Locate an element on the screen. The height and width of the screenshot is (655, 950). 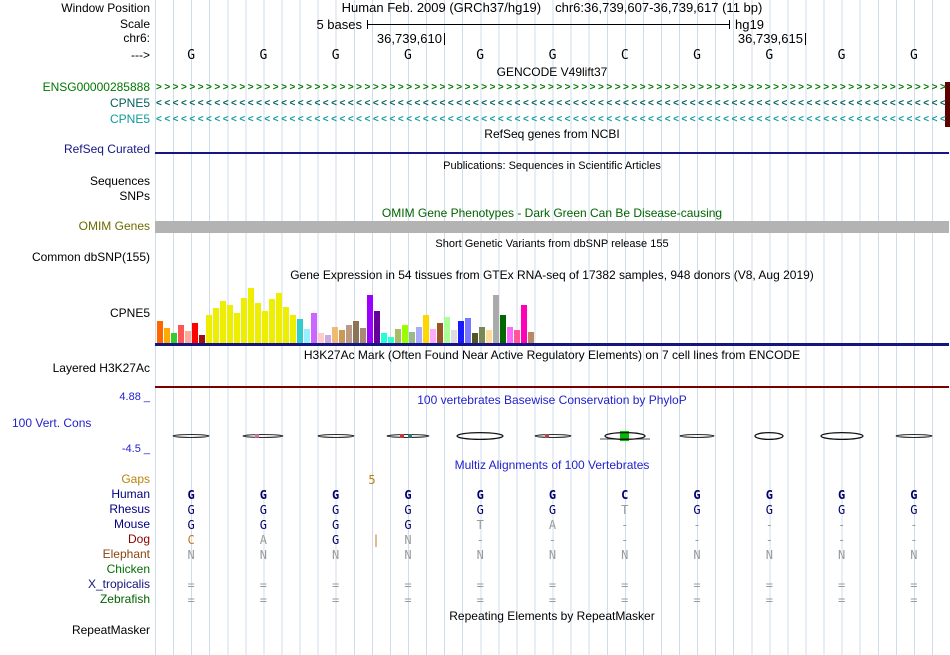
refseq-curated-label: RefSeq Curated is located at coordinates (75, 149).